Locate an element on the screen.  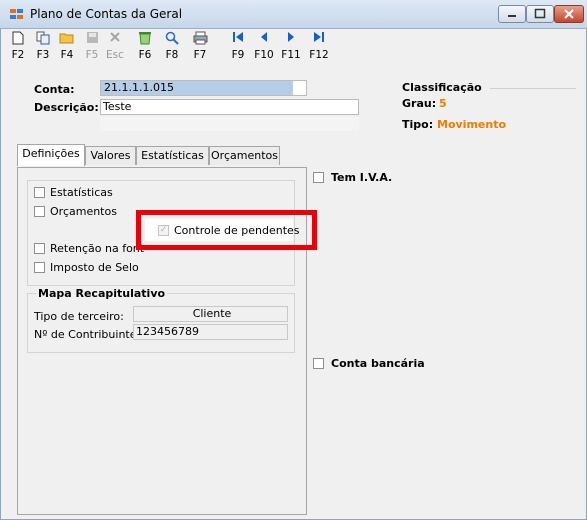
conta-label: Conta: is located at coordinates (54, 89).